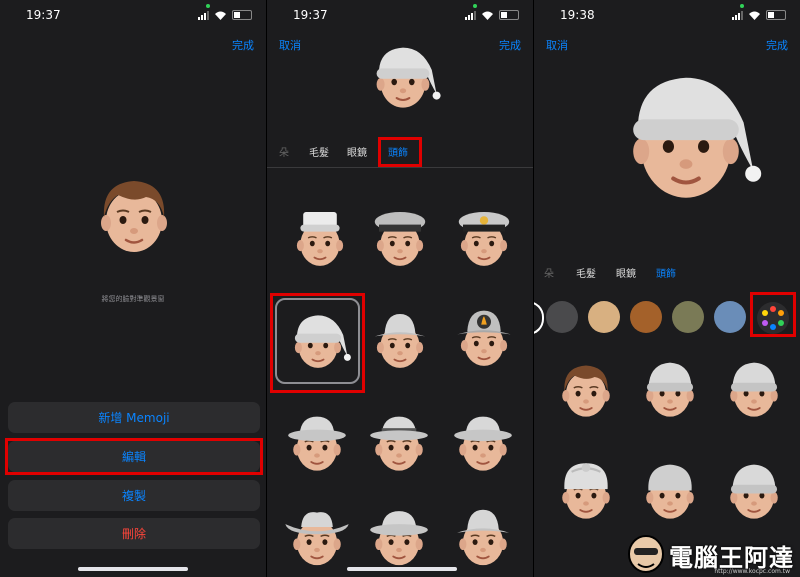  I want to click on headwear-option-skullcap, so click(670, 492).